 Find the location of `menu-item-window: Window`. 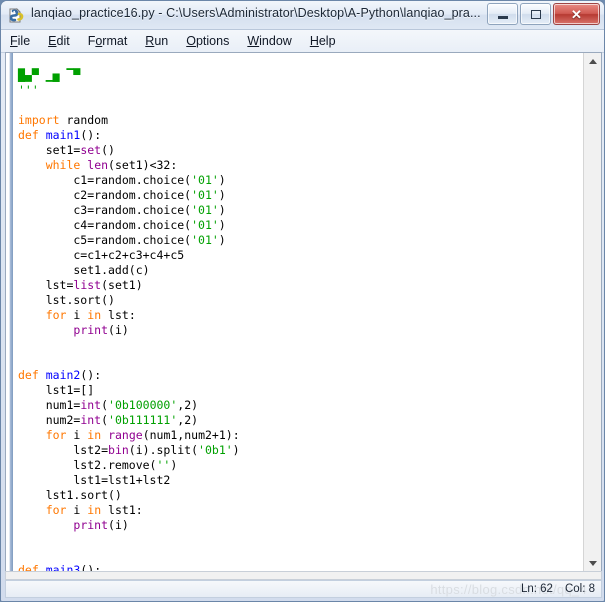

menu-item-window: Window is located at coordinates (274, 41).